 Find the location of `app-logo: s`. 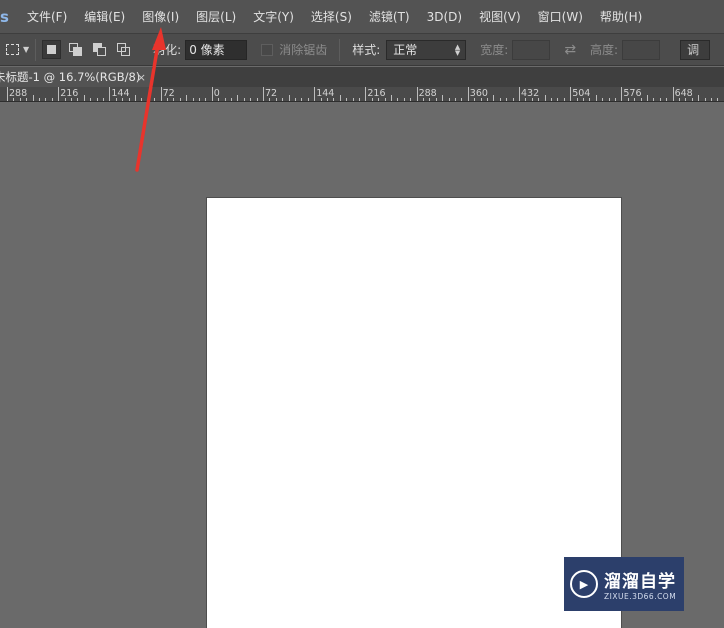

app-logo: s is located at coordinates (4, 16).